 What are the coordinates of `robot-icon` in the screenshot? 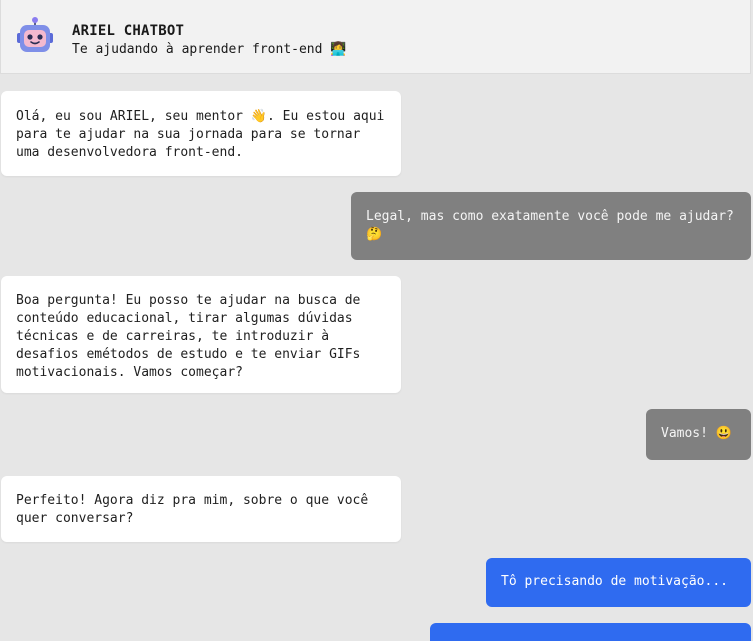 It's located at (35, 34).